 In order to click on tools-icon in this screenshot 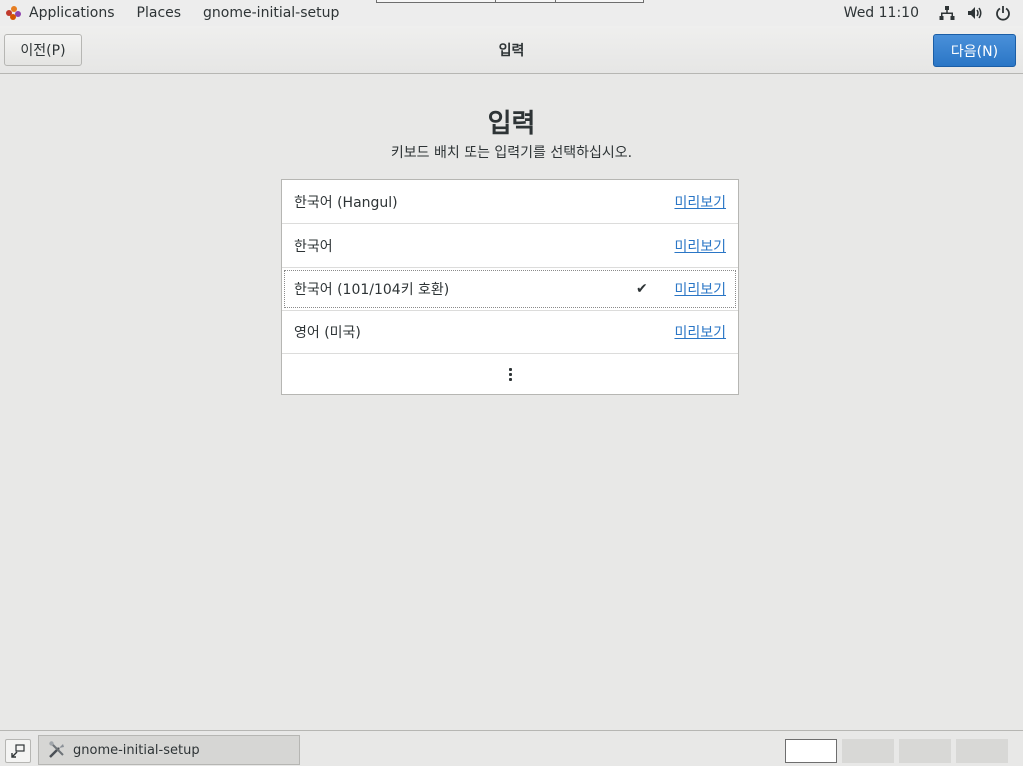, I will do `click(56, 749)`.